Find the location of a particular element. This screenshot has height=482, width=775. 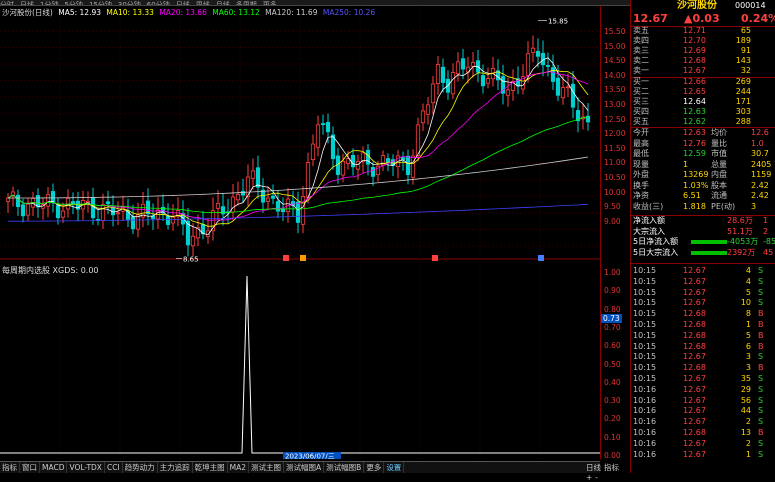

indicator-tick: 0.60 is located at coordinates (612, 346).